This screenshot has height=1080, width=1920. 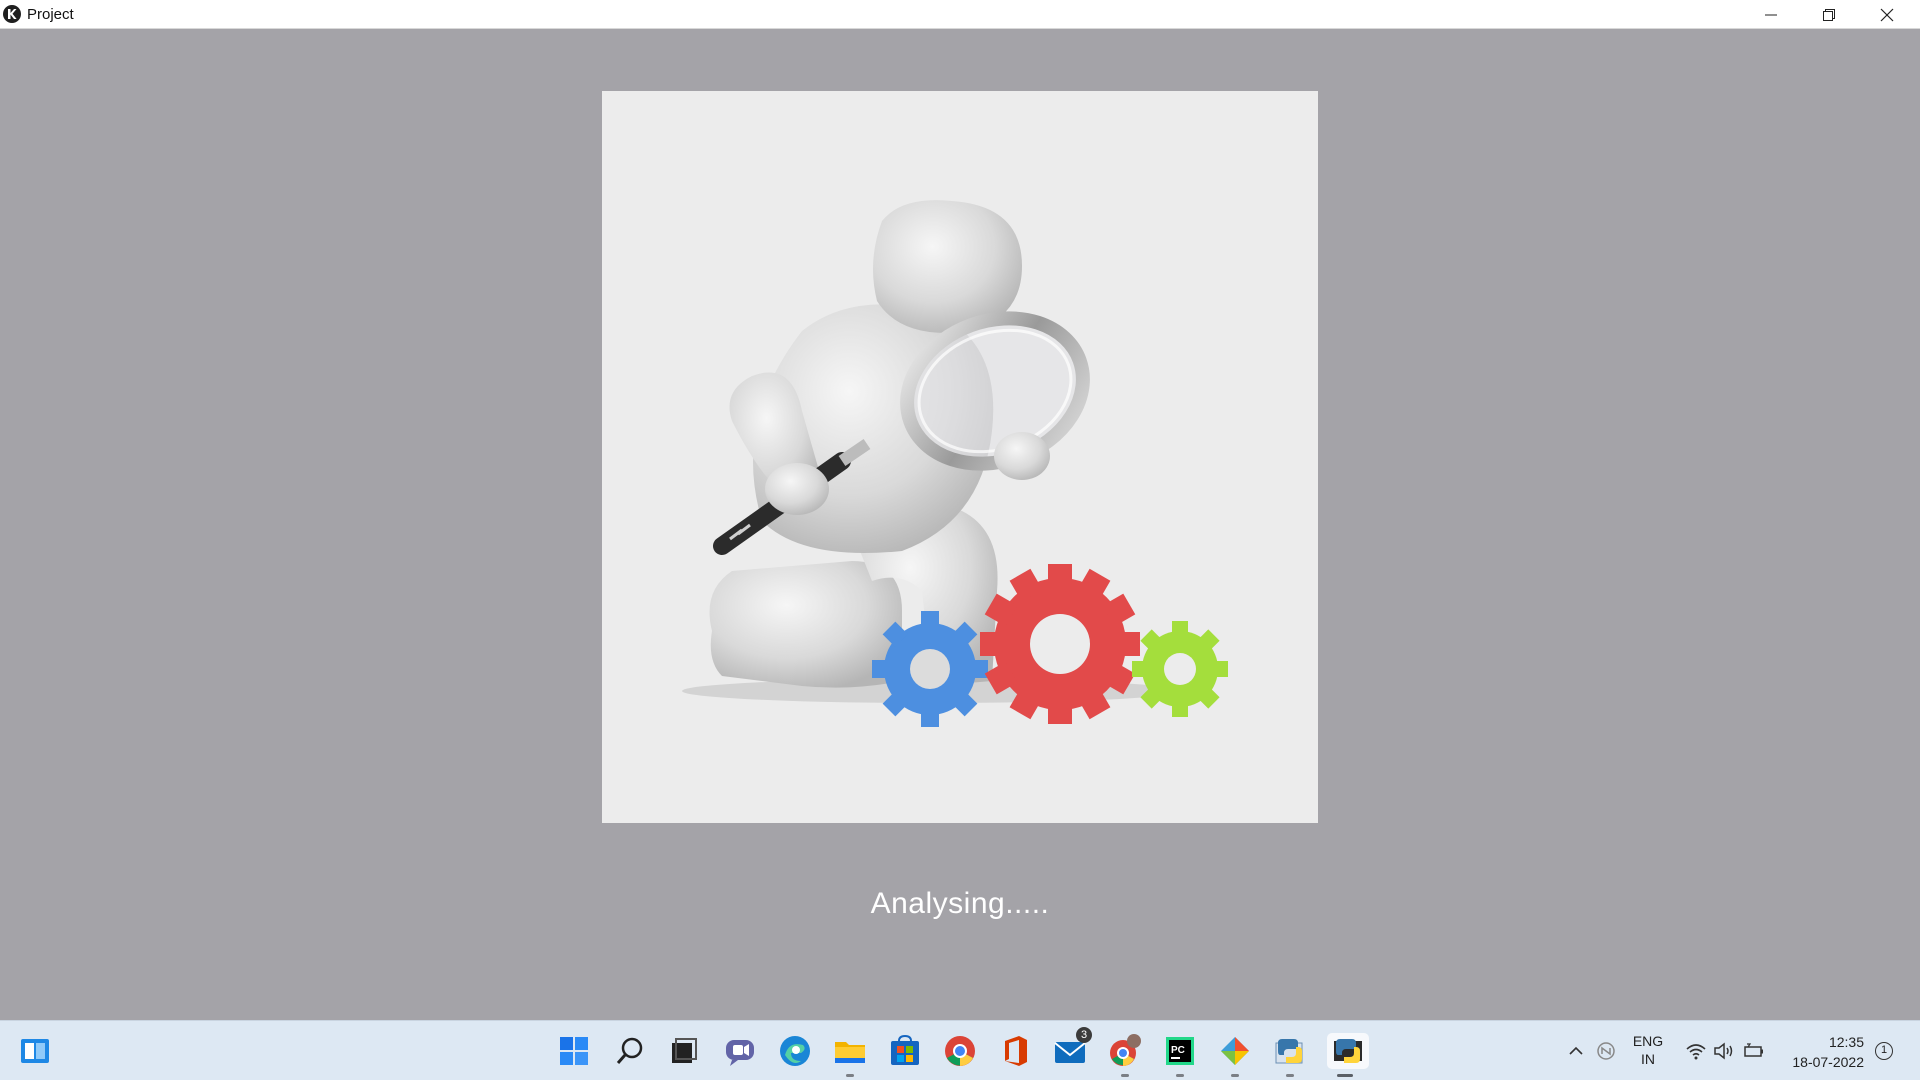 I want to click on clock-date: 18-07-2022, so click(x=1828, y=1062).